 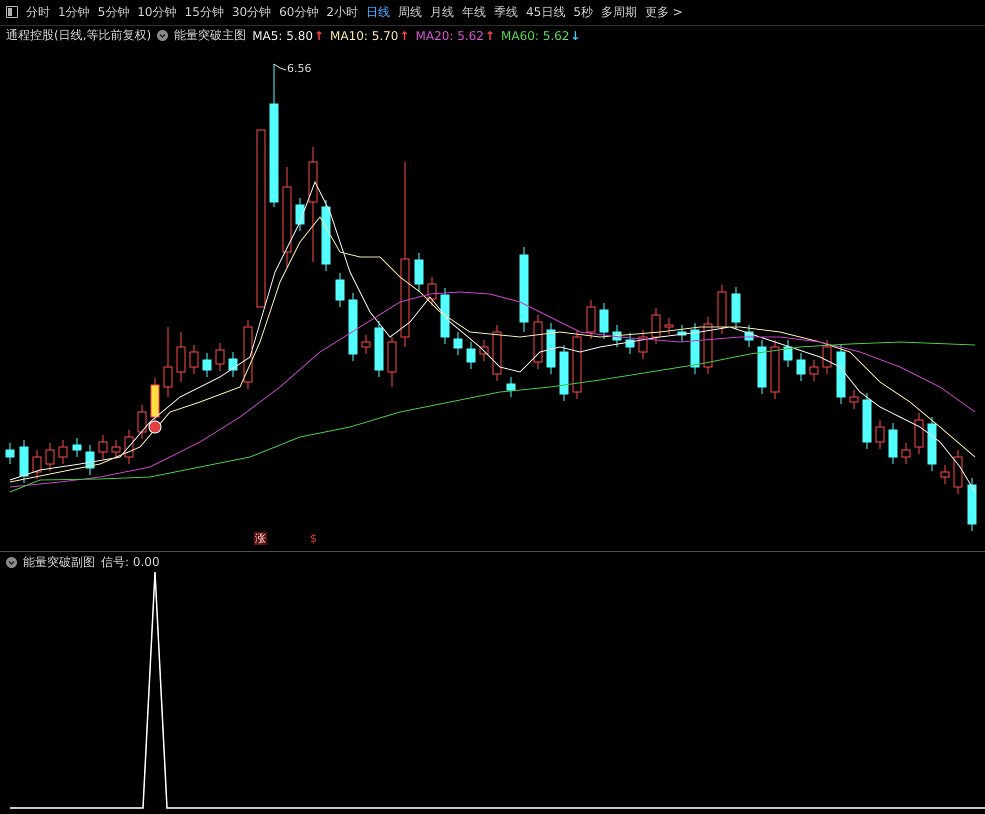 I want to click on indicator-name: 能量突破副图, so click(x=59, y=562).